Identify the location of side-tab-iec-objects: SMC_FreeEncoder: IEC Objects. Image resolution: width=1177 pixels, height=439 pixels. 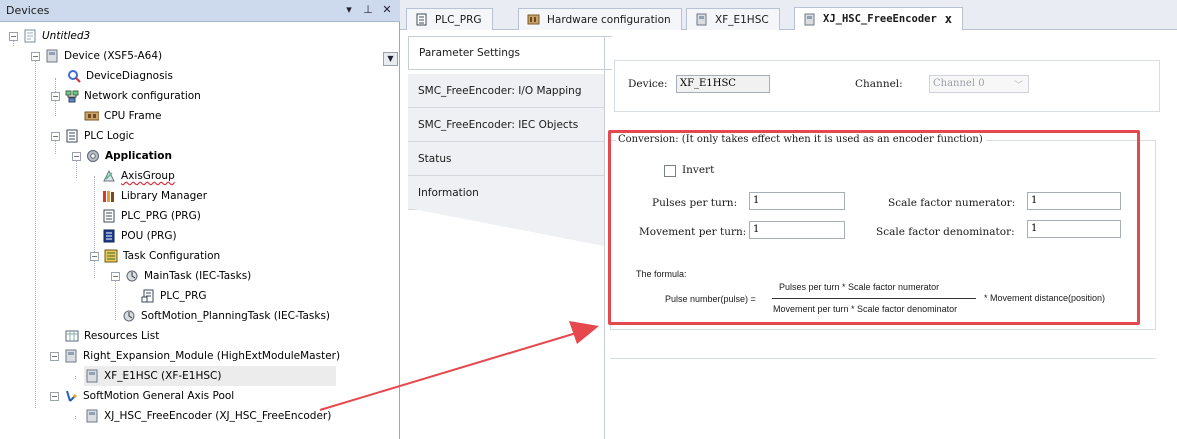
(506, 125).